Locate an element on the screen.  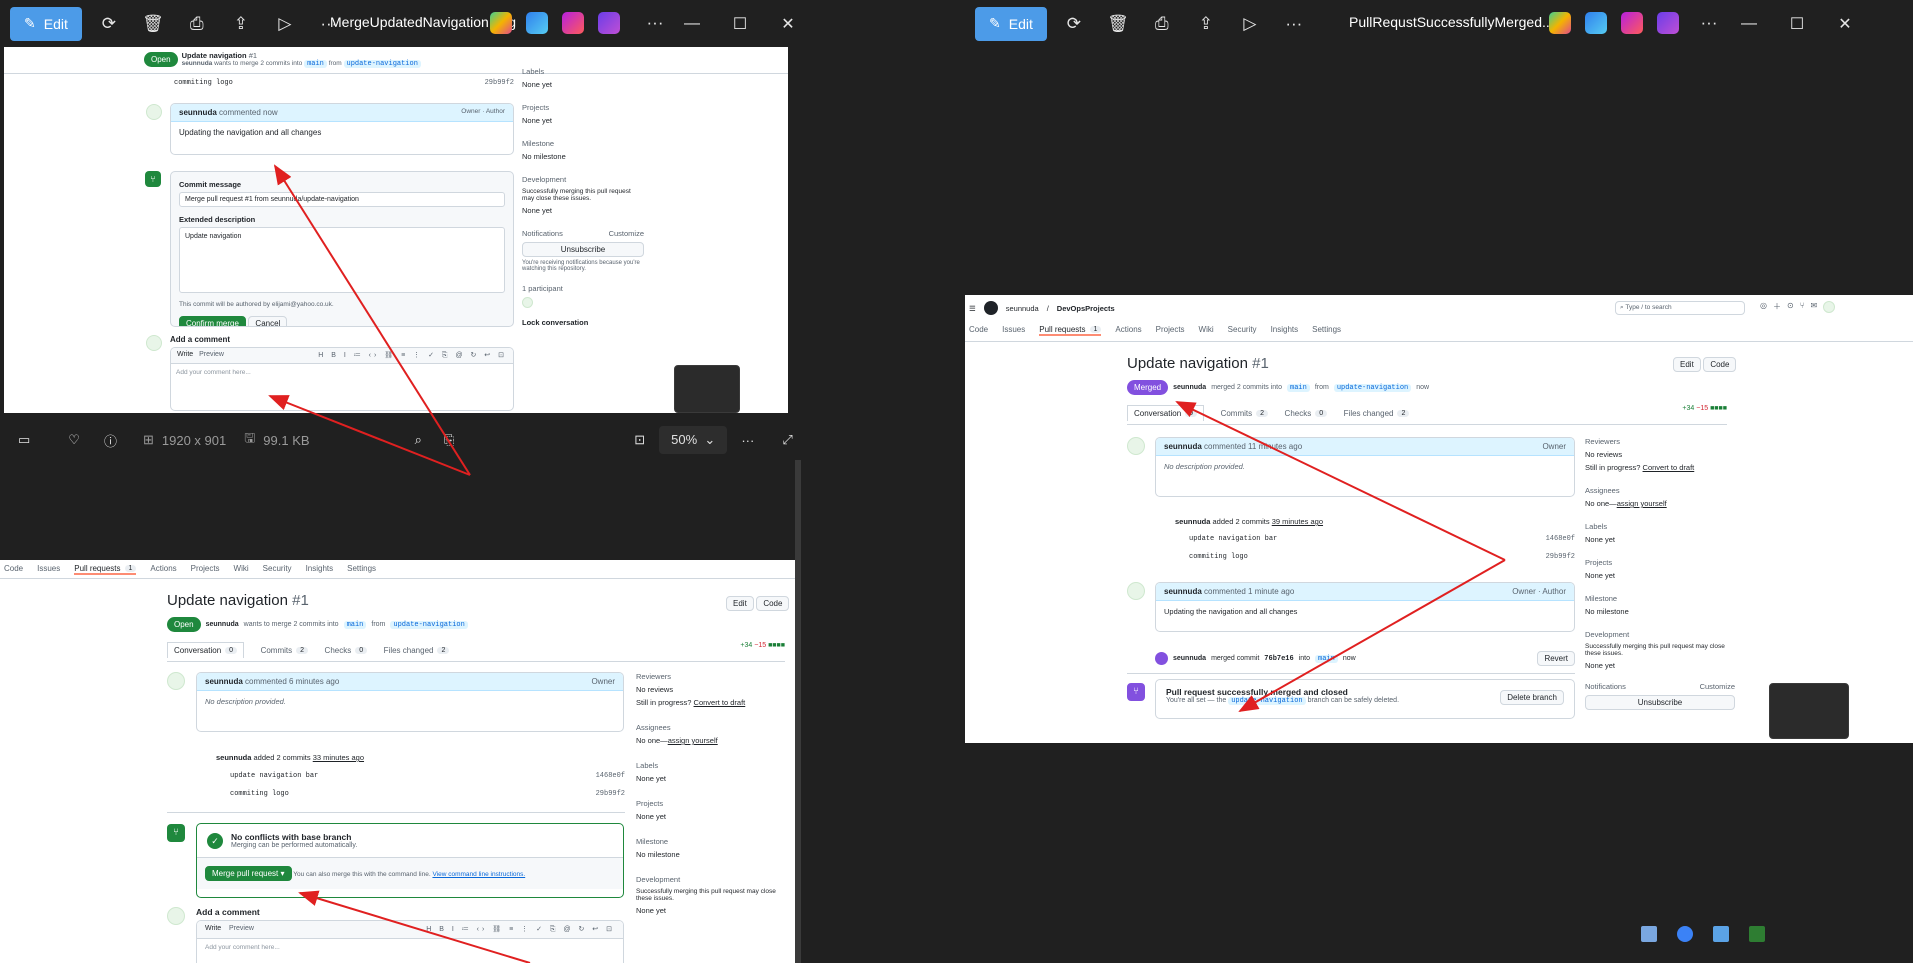
arrow-to-merged-badge is located at coordinates (1340, 481).